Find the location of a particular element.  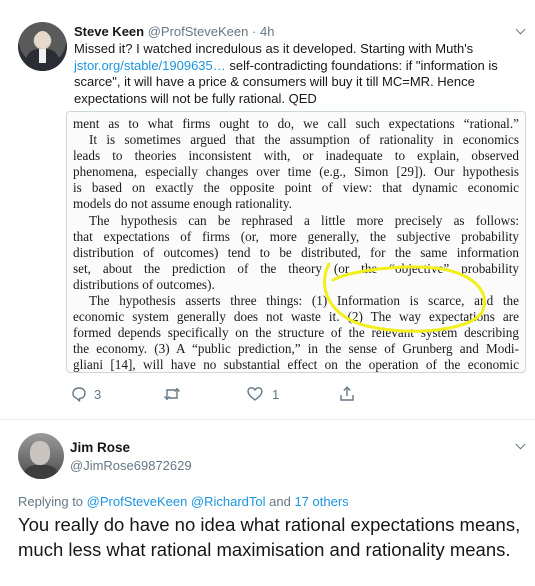

replying-to-users: @ProfSteveKeen @RichardTol is located at coordinates (176, 501).